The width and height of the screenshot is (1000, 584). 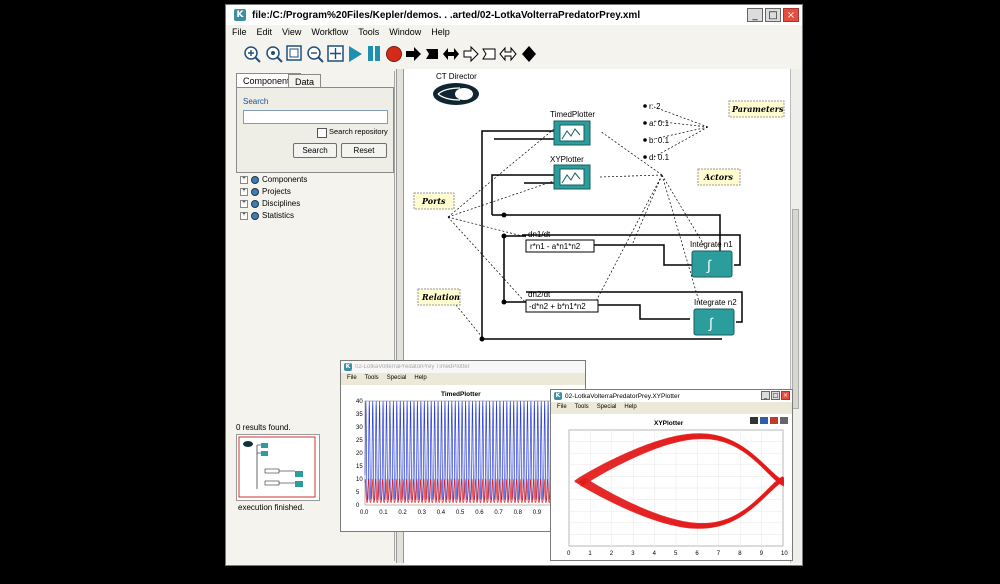 I want to click on x-tick-label: 0.9, so click(x=537, y=513).